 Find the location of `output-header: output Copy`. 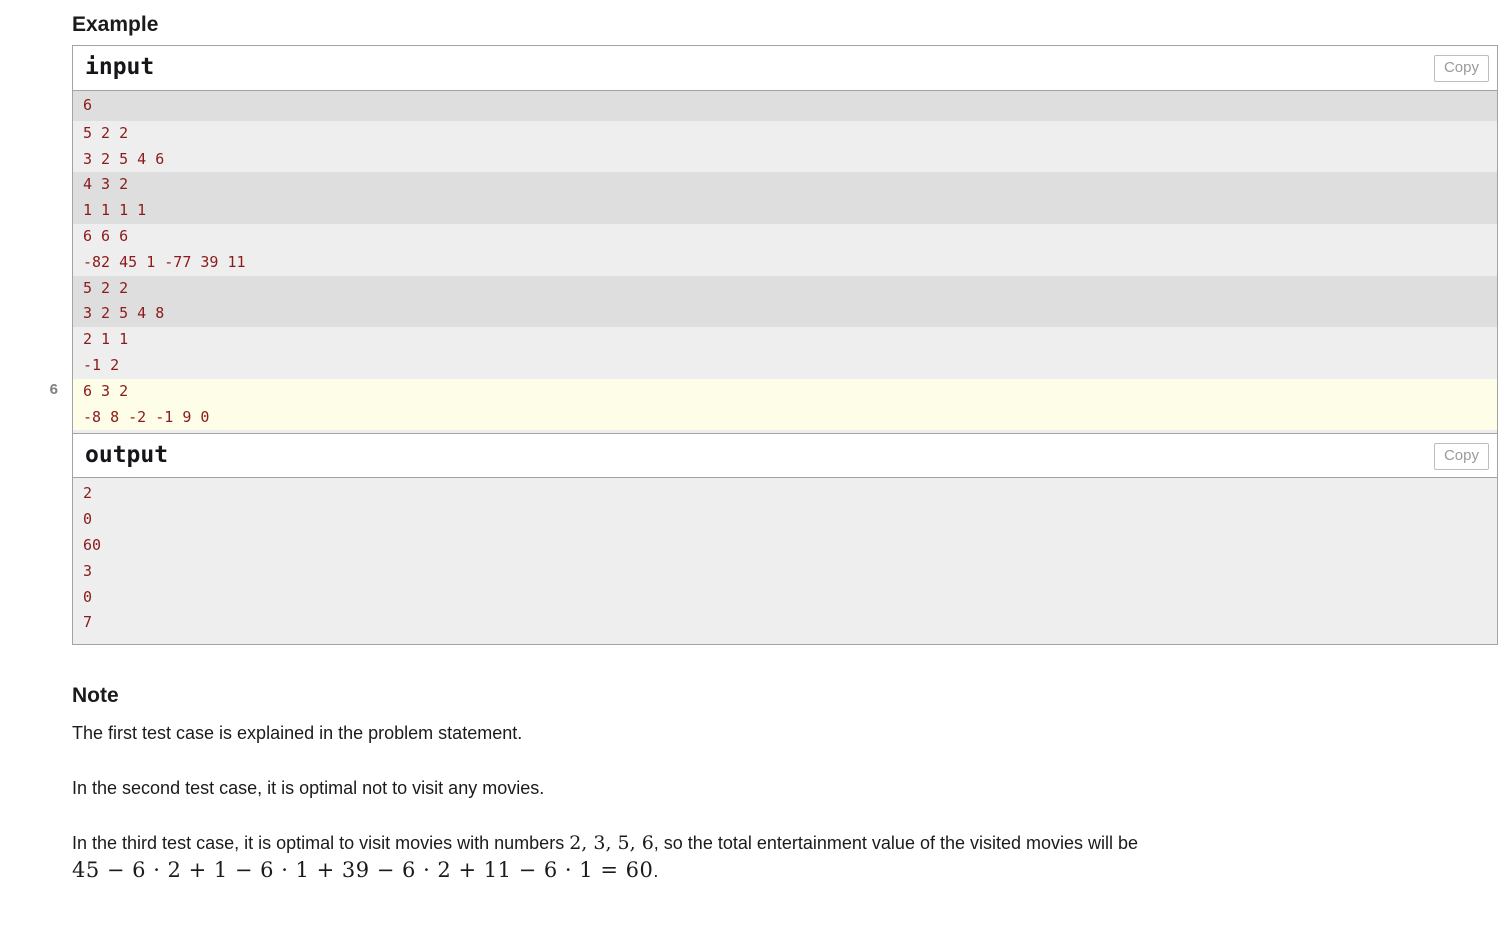

output-header: output Copy is located at coordinates (785, 456).